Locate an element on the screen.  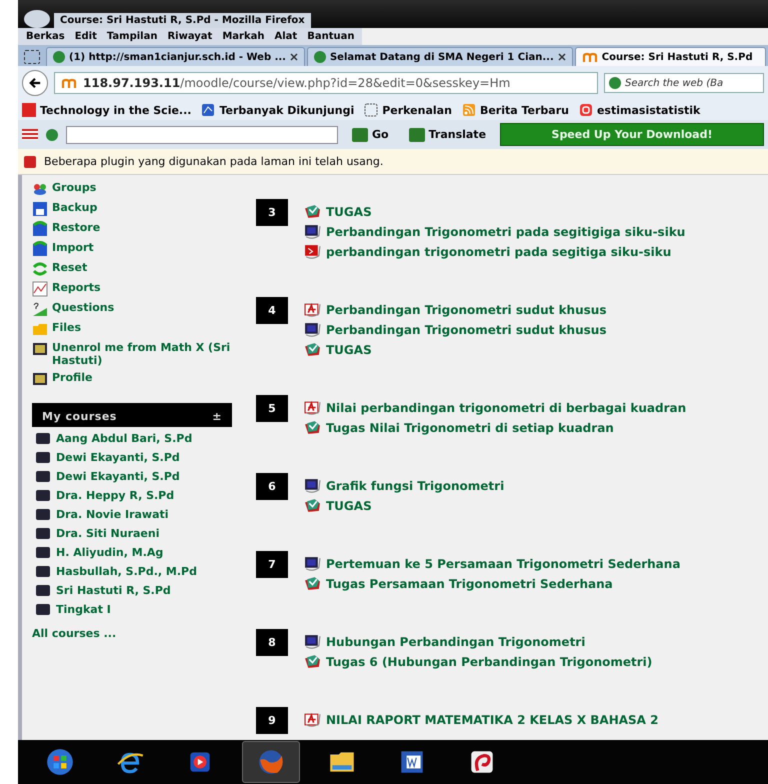
section-number: 5 is located at coordinates (272, 408).